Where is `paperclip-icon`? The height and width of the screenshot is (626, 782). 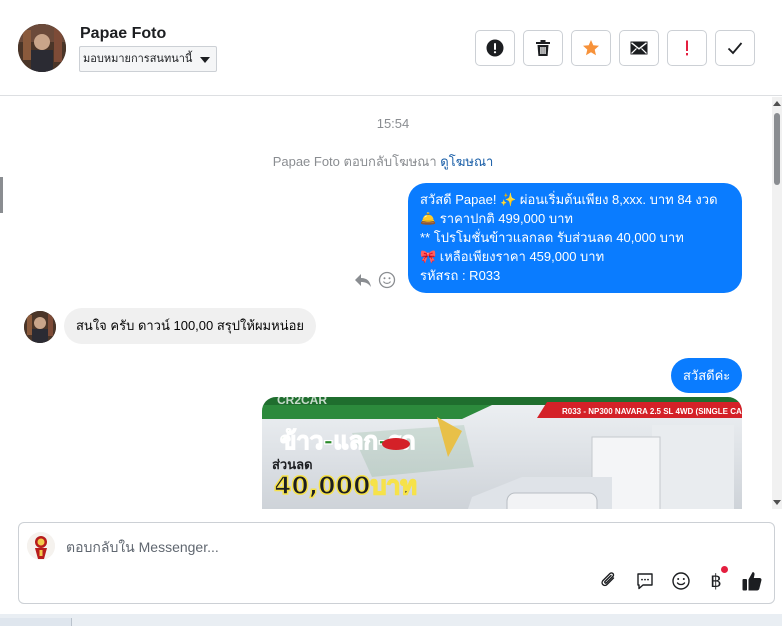
paperclip-icon is located at coordinates (608, 579).